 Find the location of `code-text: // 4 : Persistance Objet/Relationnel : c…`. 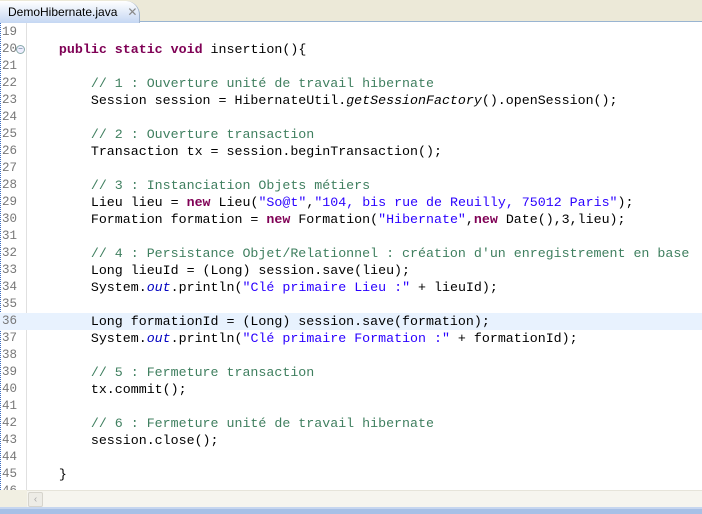

code-text: // 4 : Persistance Objet/Relationnel : c… is located at coordinates (358, 253).